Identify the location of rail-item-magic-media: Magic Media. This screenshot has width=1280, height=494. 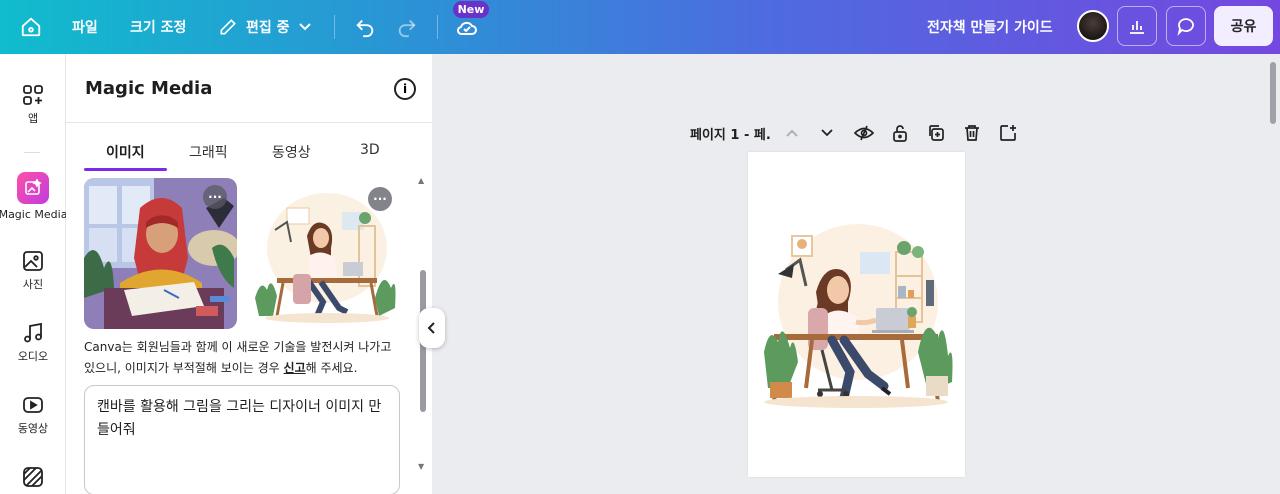
(34, 196).